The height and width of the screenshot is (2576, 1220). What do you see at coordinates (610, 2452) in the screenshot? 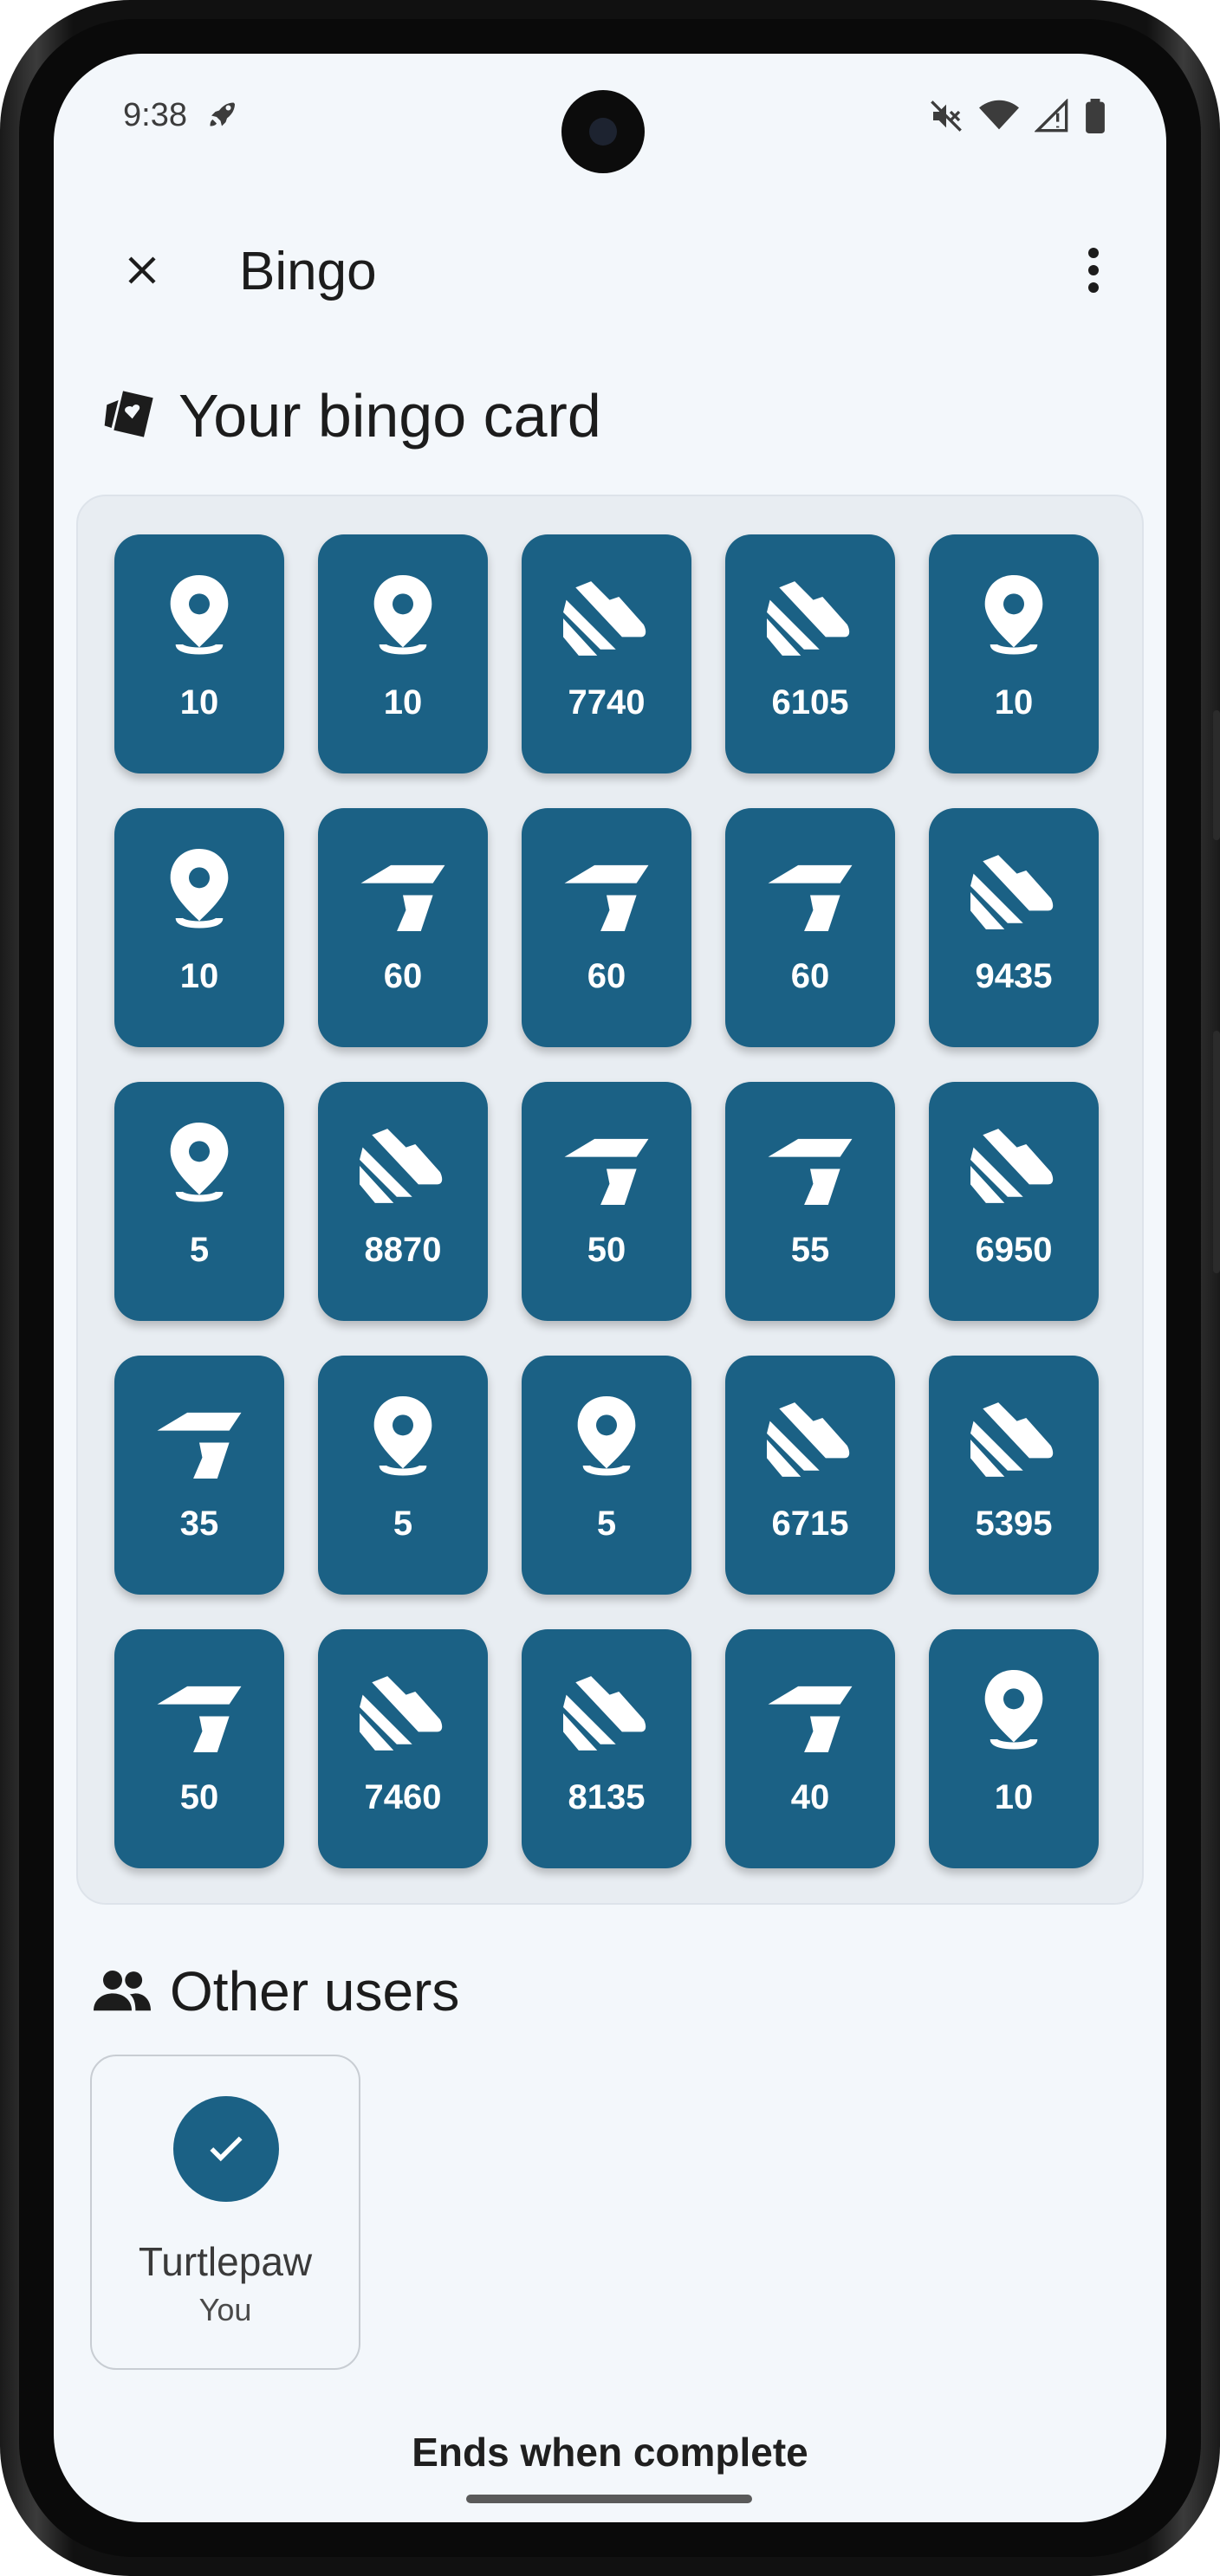
I see `end-condition-text: Ends when complete` at bounding box center [610, 2452].